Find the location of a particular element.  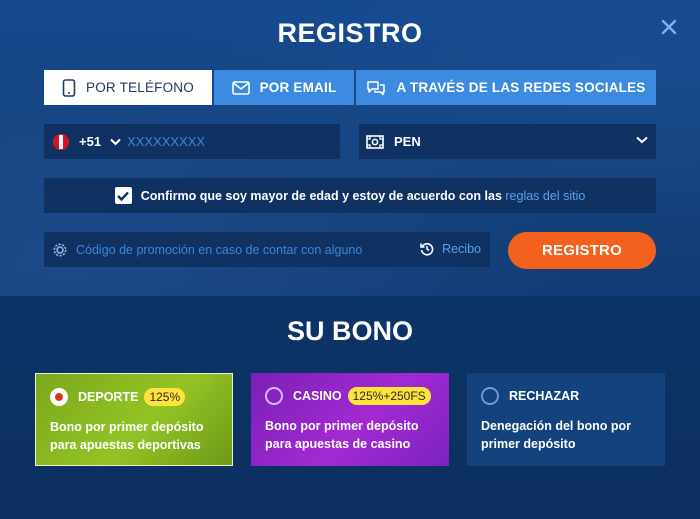

bonus-name: DEPORTE is located at coordinates (108, 397).